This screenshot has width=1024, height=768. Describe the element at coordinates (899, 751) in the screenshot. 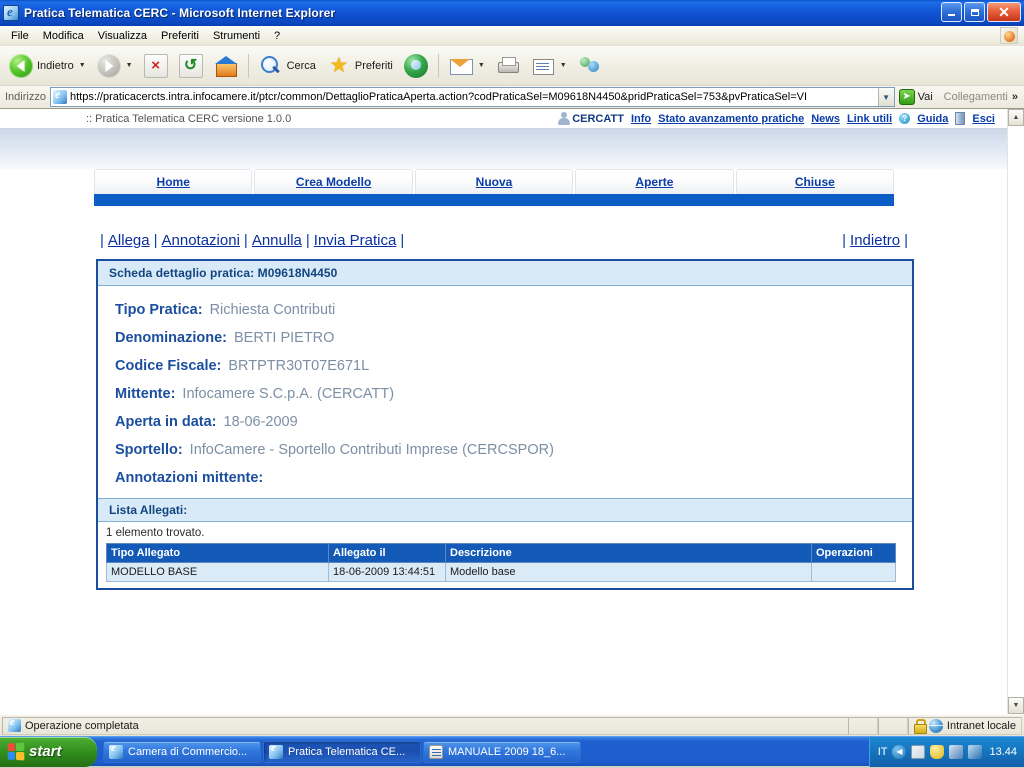

I see `tray-expand-icon: ◀` at that location.